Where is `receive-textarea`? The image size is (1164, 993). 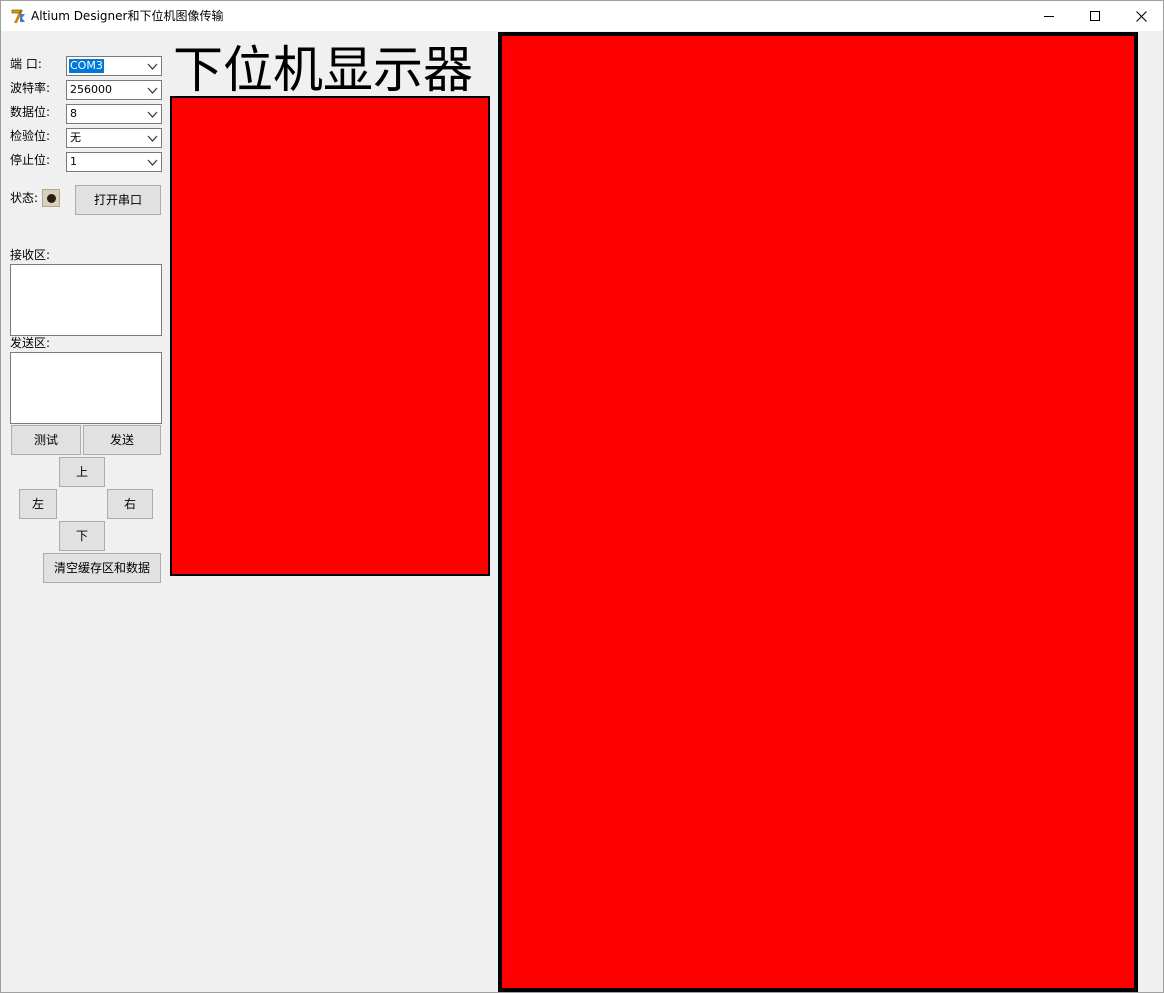
receive-textarea is located at coordinates (86, 300).